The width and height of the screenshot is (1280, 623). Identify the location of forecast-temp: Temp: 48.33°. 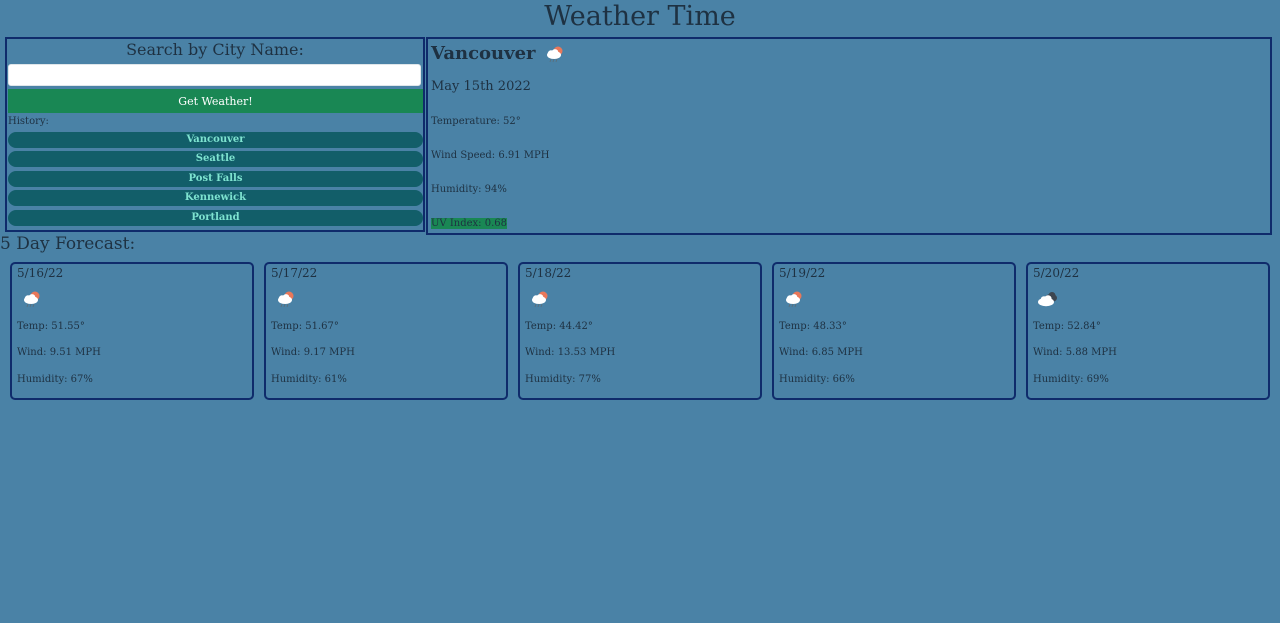
(813, 326).